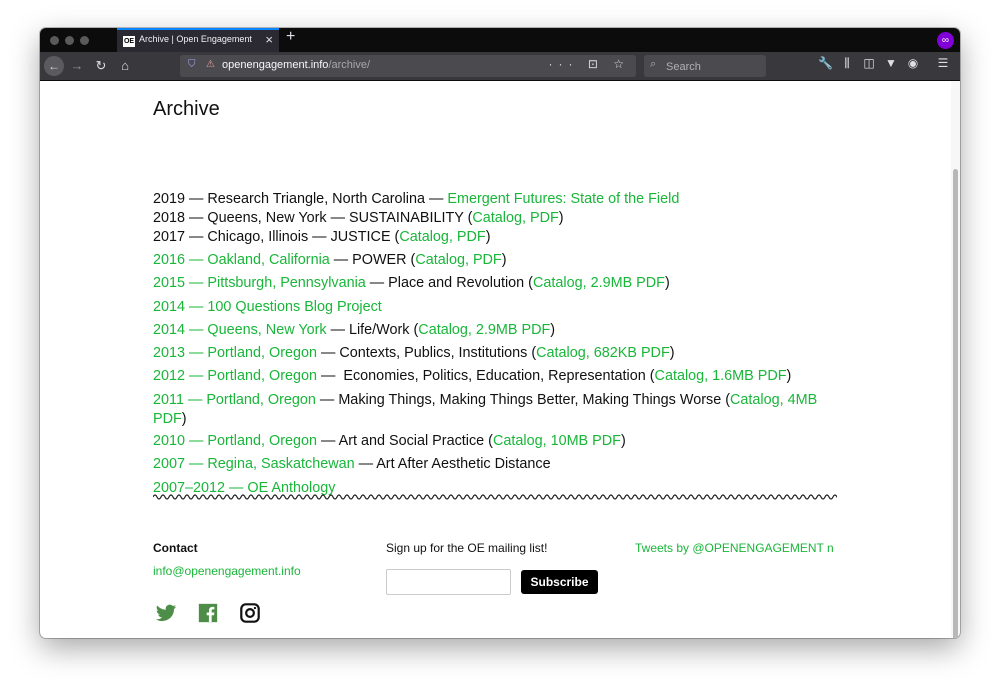  I want to click on event-link: 2016 — Oakland, California, so click(241, 260).